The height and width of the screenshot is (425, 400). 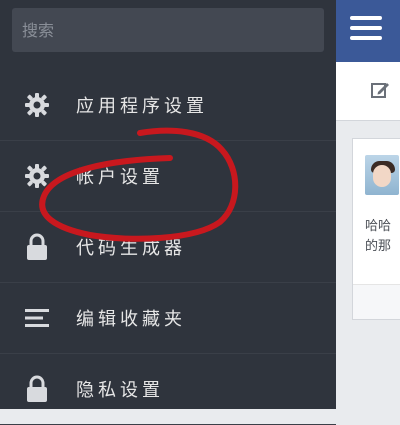 I want to click on menu-item-app-settings: 应用程序设置, so click(x=168, y=105).